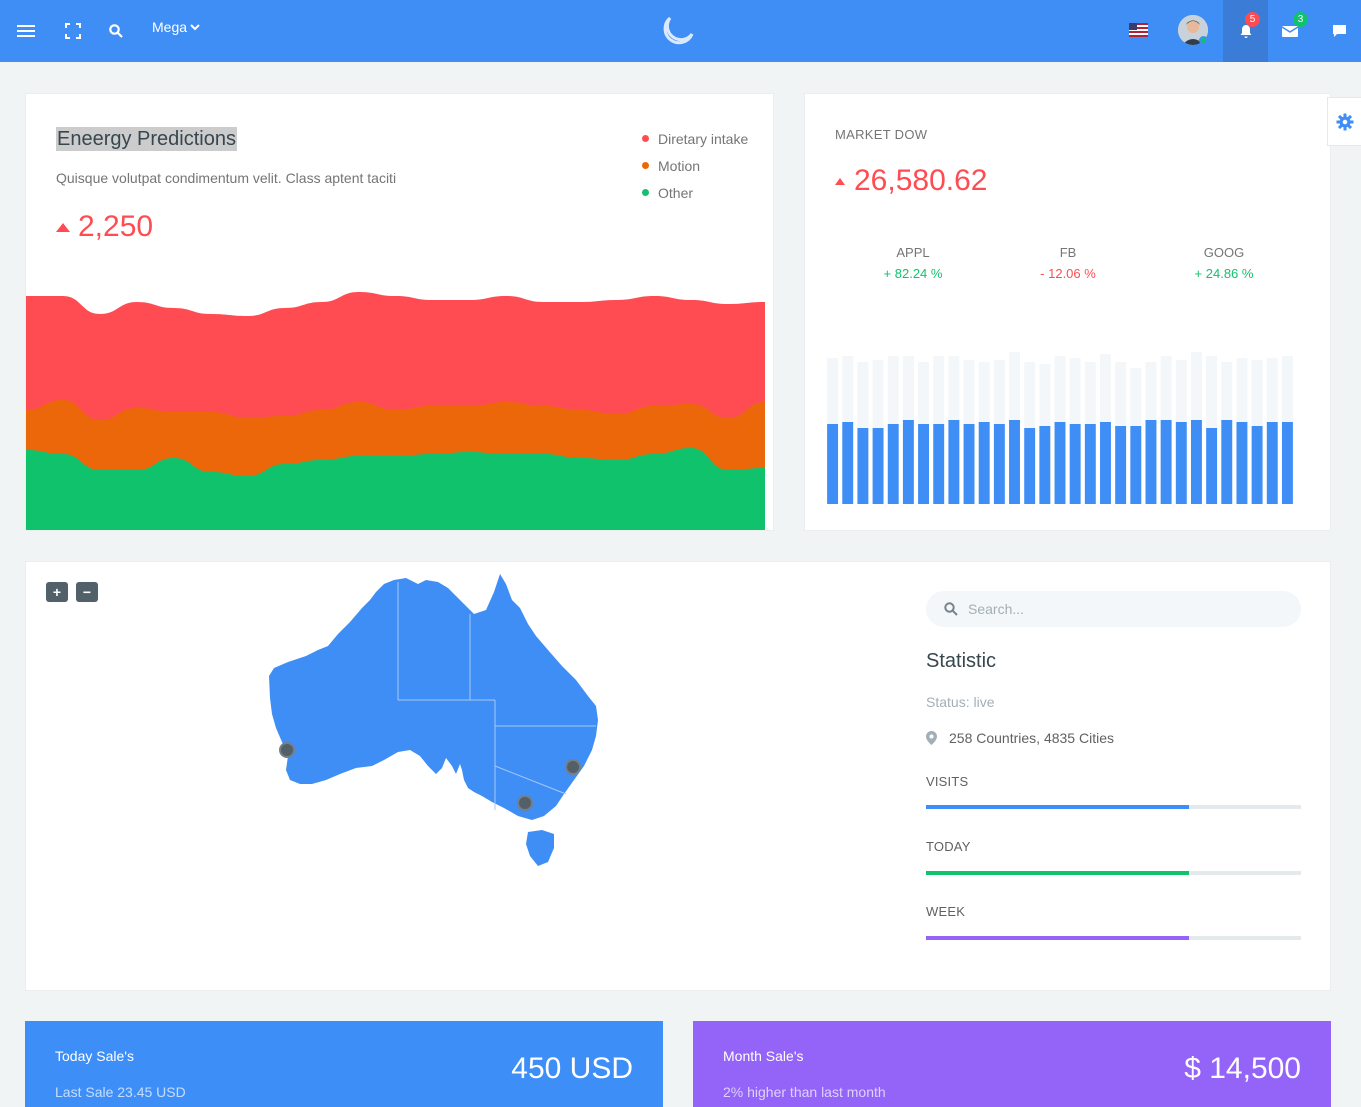 The image size is (1361, 1107). Describe the element at coordinates (947, 781) in the screenshot. I see `progress-label-visits: VISITS` at that location.